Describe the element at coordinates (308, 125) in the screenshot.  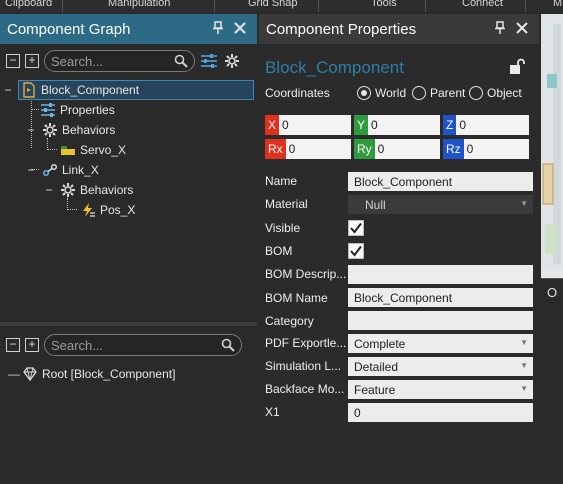
I see `coord-x-field: X 0` at that location.